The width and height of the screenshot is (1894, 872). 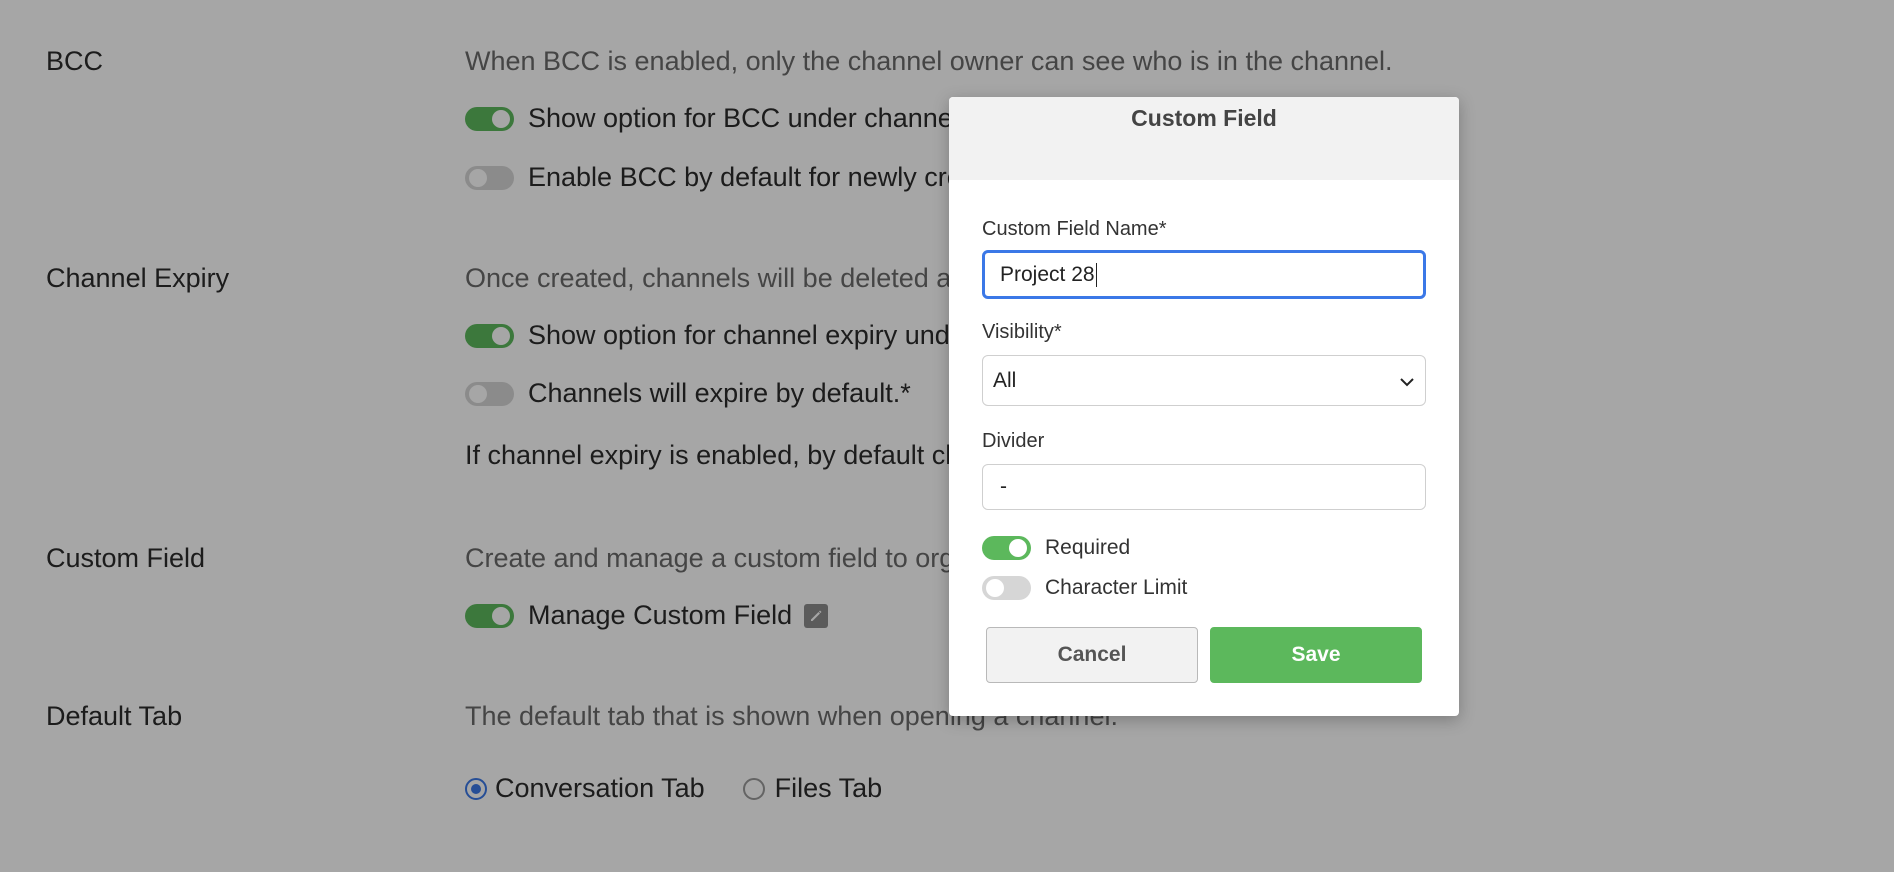 I want to click on modal-title: Custom Field, so click(x=1204, y=118).